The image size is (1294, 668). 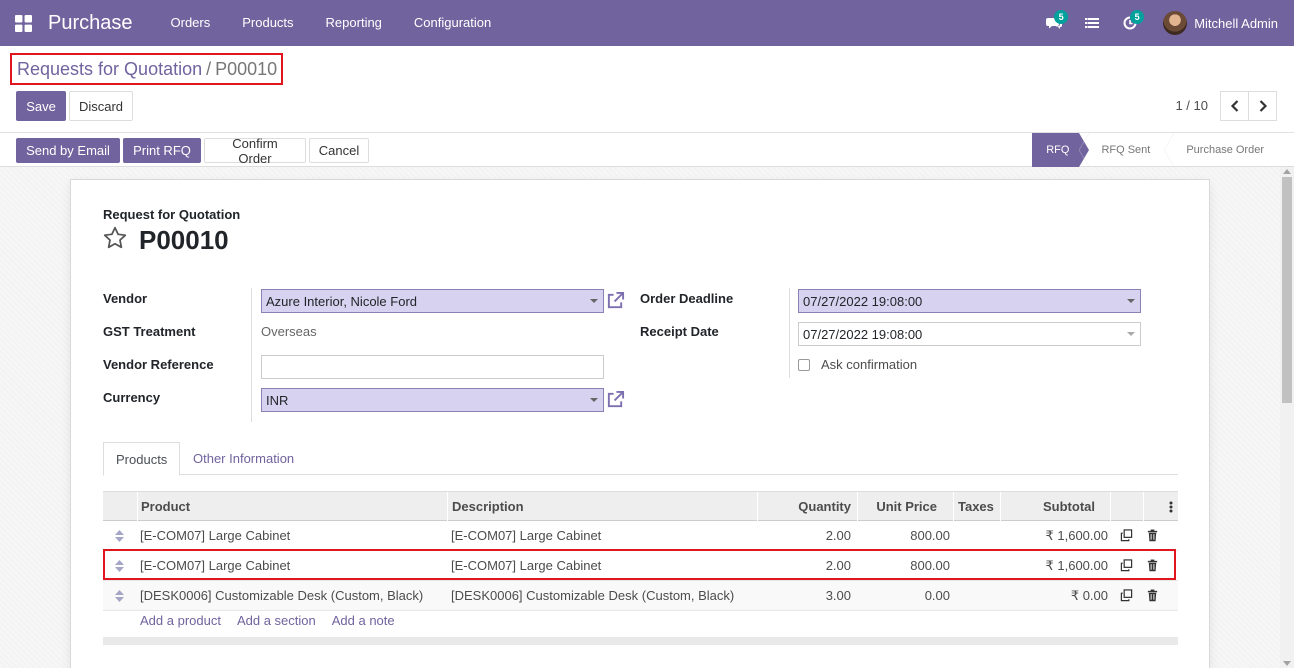 What do you see at coordinates (162, 150) in the screenshot?
I see `print-rfq-button: Print RFQ` at bounding box center [162, 150].